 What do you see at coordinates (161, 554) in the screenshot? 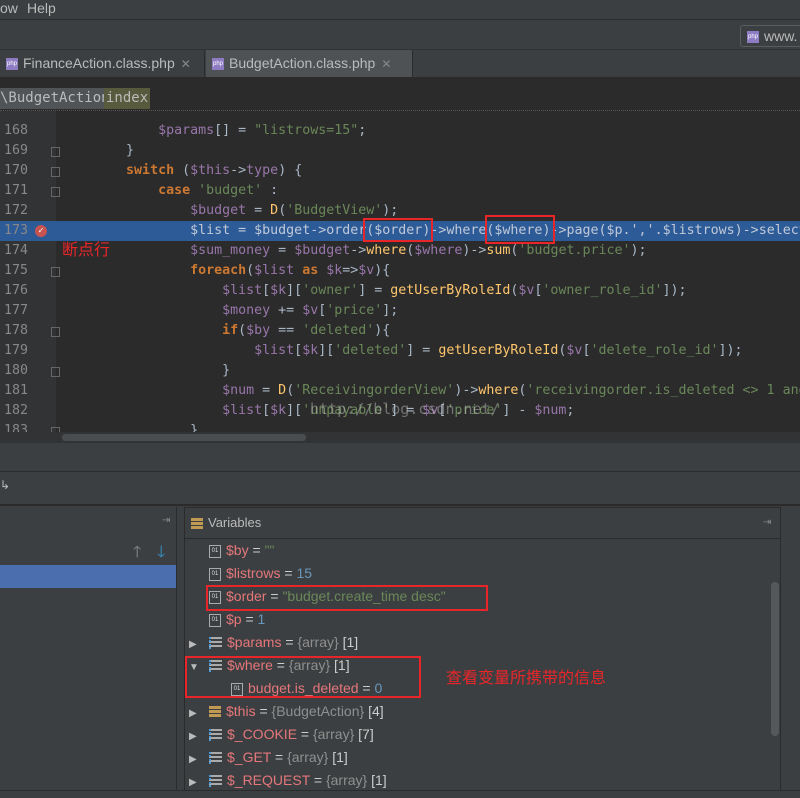
I see `down-arrow-icon: 🡓` at bounding box center [161, 554].